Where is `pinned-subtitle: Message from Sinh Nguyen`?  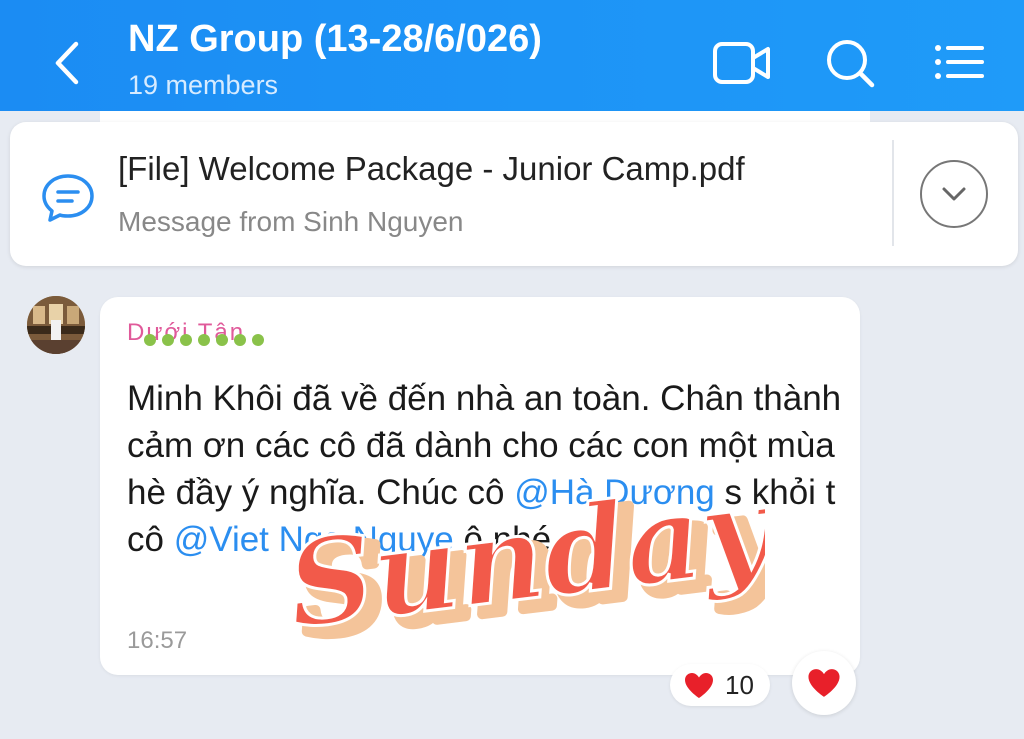 pinned-subtitle: Message from Sinh Nguyen is located at coordinates (291, 221).